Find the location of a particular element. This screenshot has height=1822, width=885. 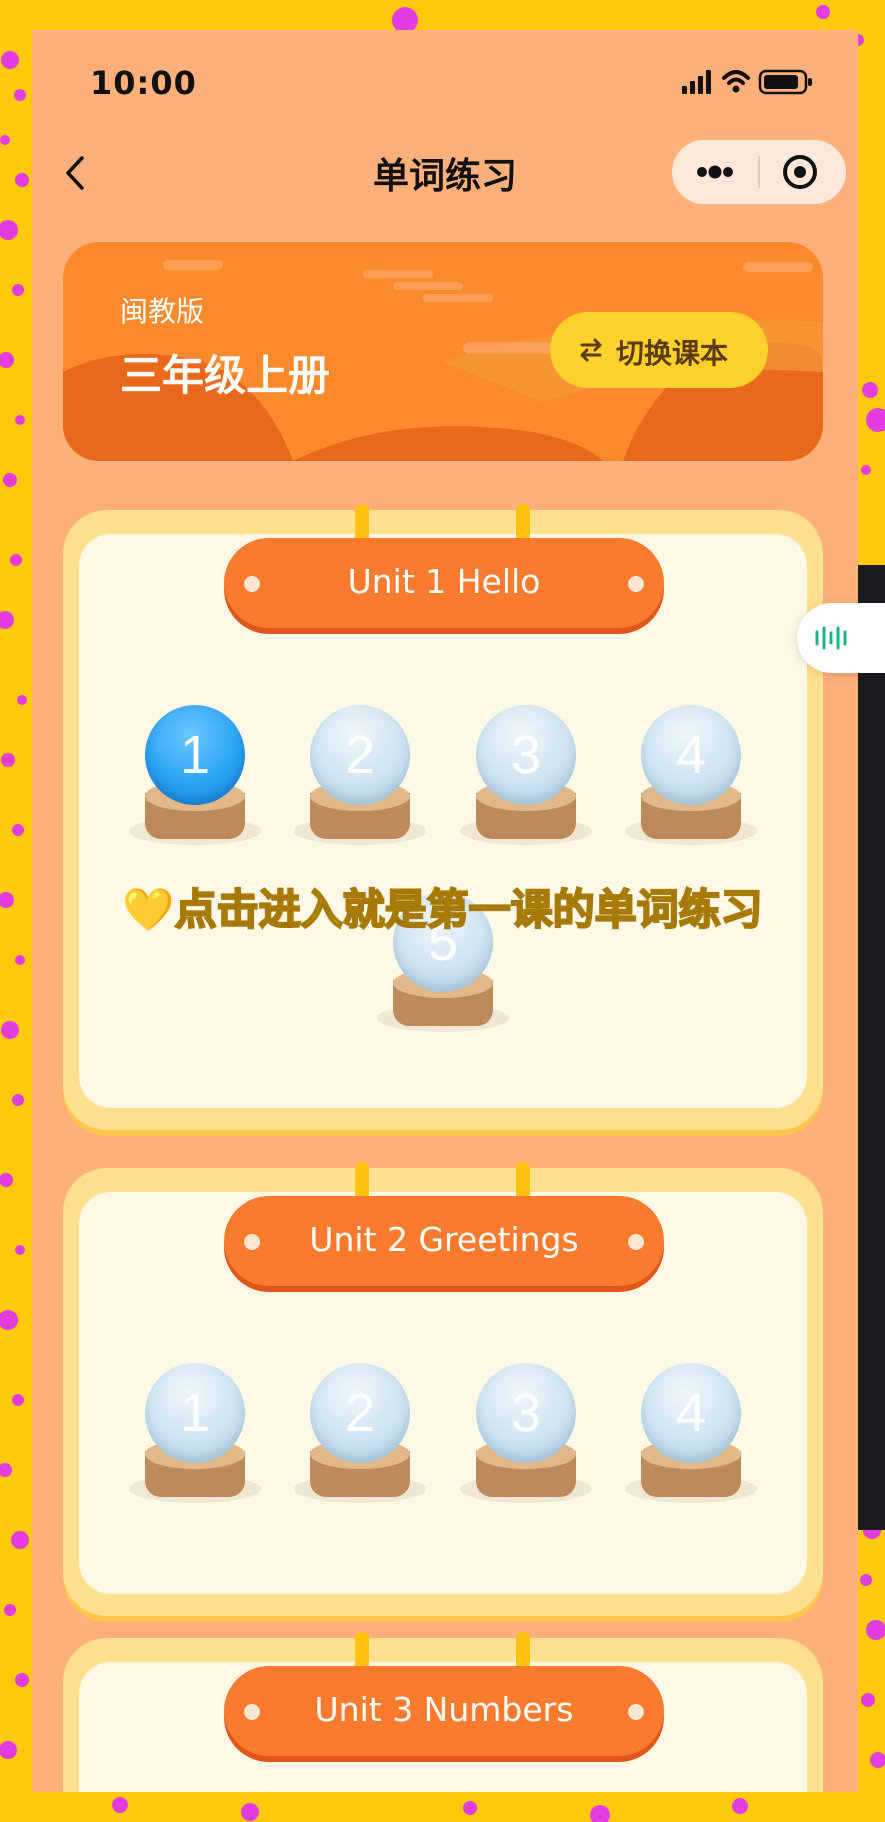

status-time: 10:00 is located at coordinates (143, 83).